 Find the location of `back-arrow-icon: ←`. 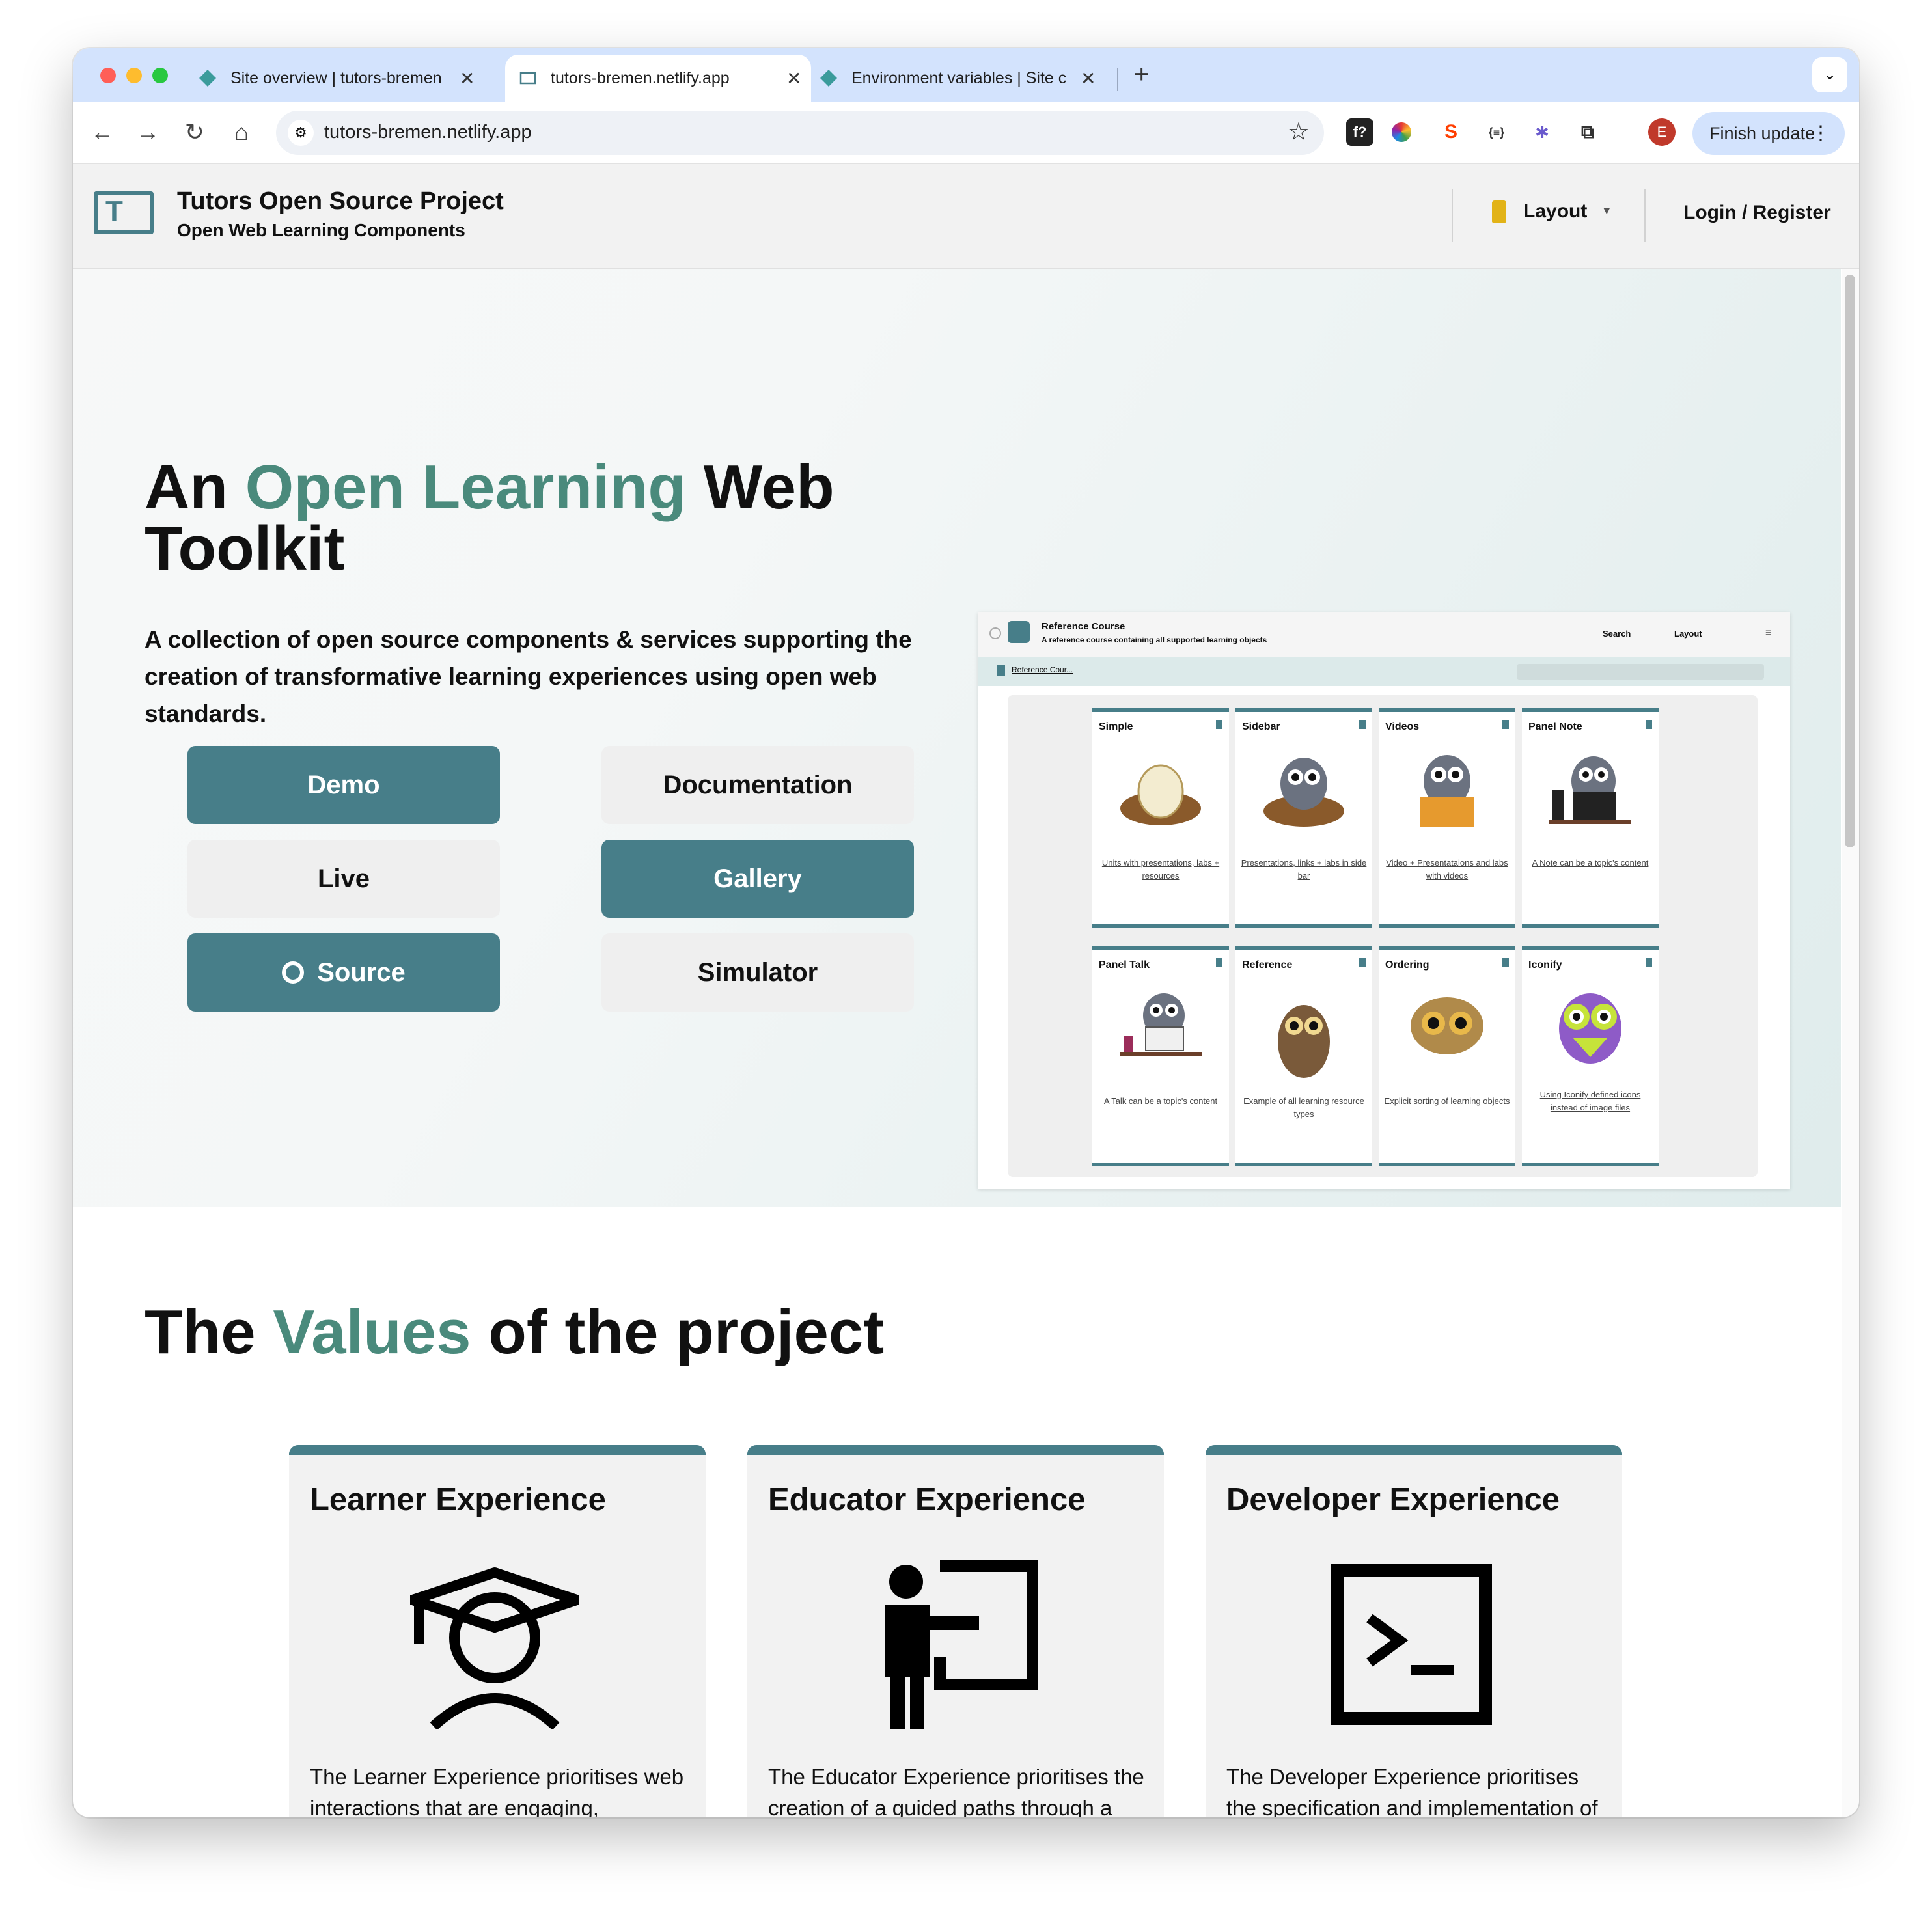

back-arrow-icon: ← is located at coordinates (102, 132).